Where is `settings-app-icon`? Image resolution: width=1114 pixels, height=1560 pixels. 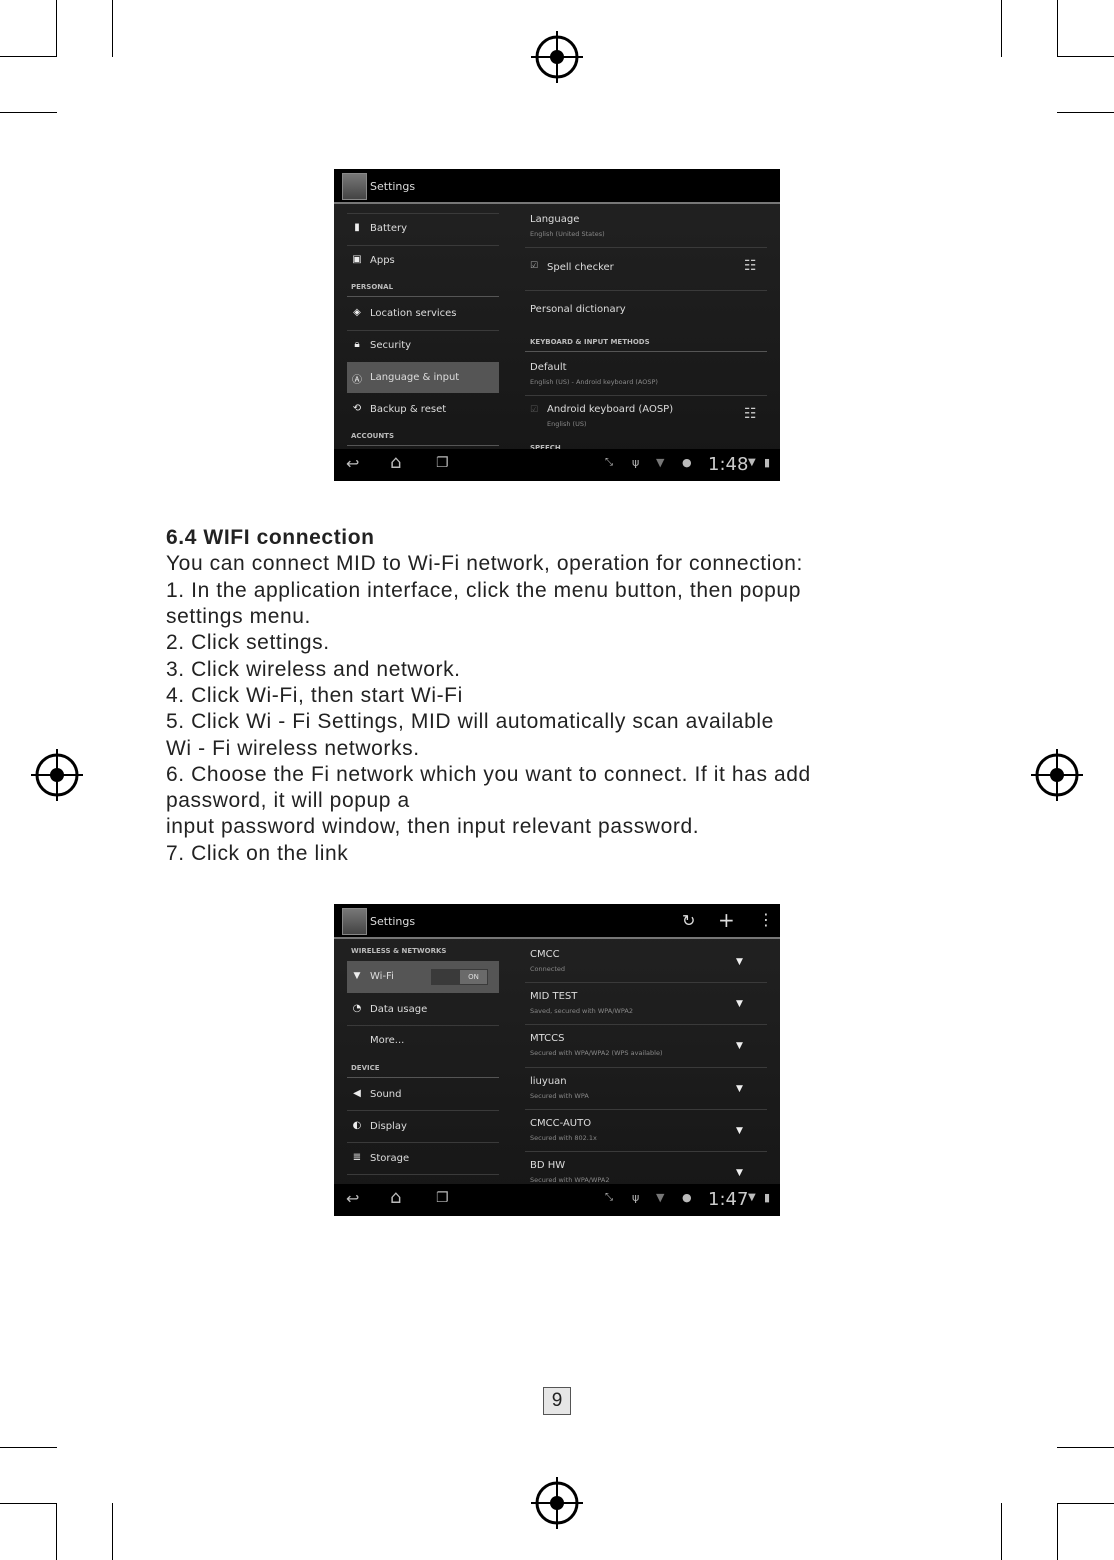 settings-app-icon is located at coordinates (354, 186).